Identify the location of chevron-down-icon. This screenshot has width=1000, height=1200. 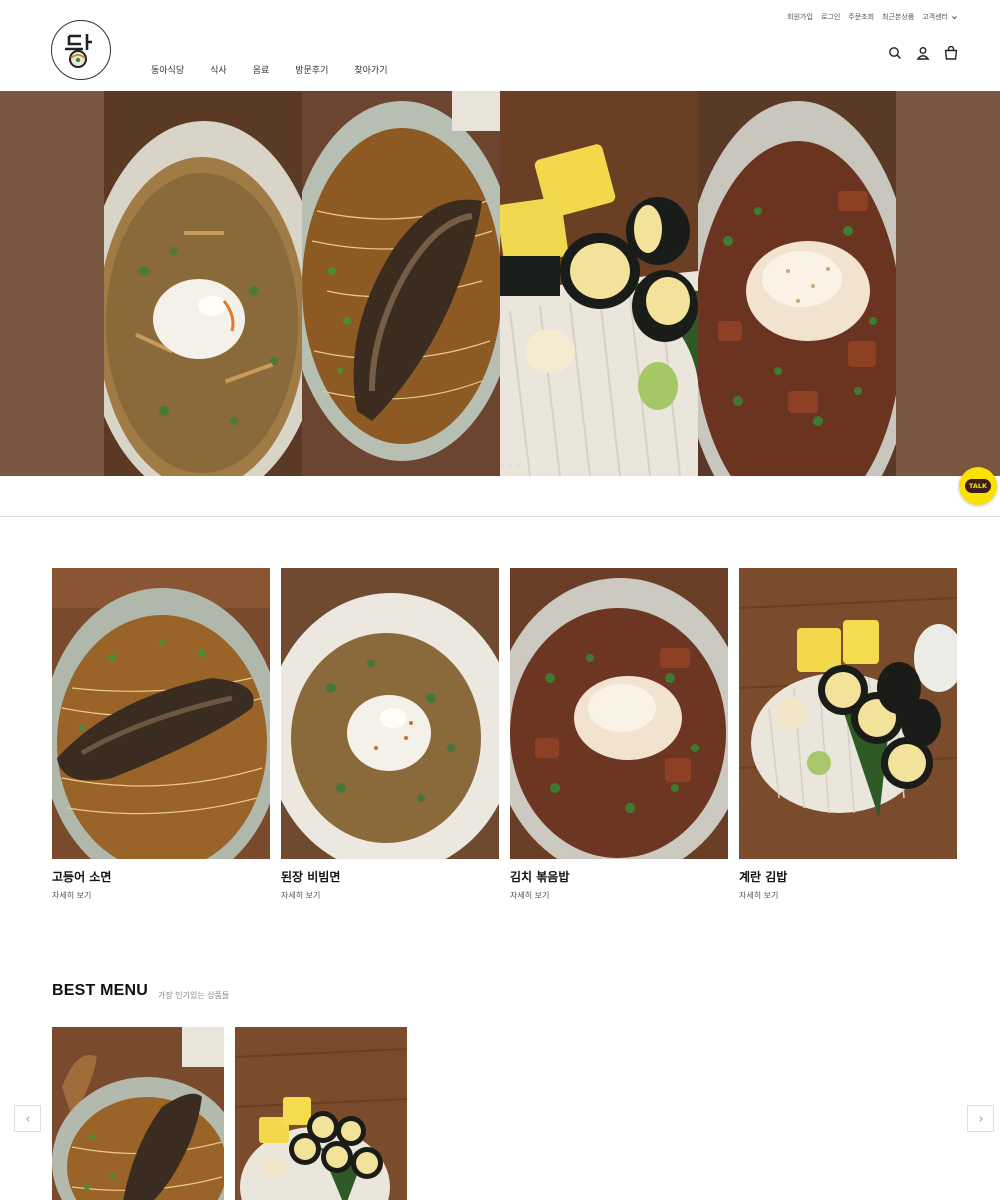
(954, 17).